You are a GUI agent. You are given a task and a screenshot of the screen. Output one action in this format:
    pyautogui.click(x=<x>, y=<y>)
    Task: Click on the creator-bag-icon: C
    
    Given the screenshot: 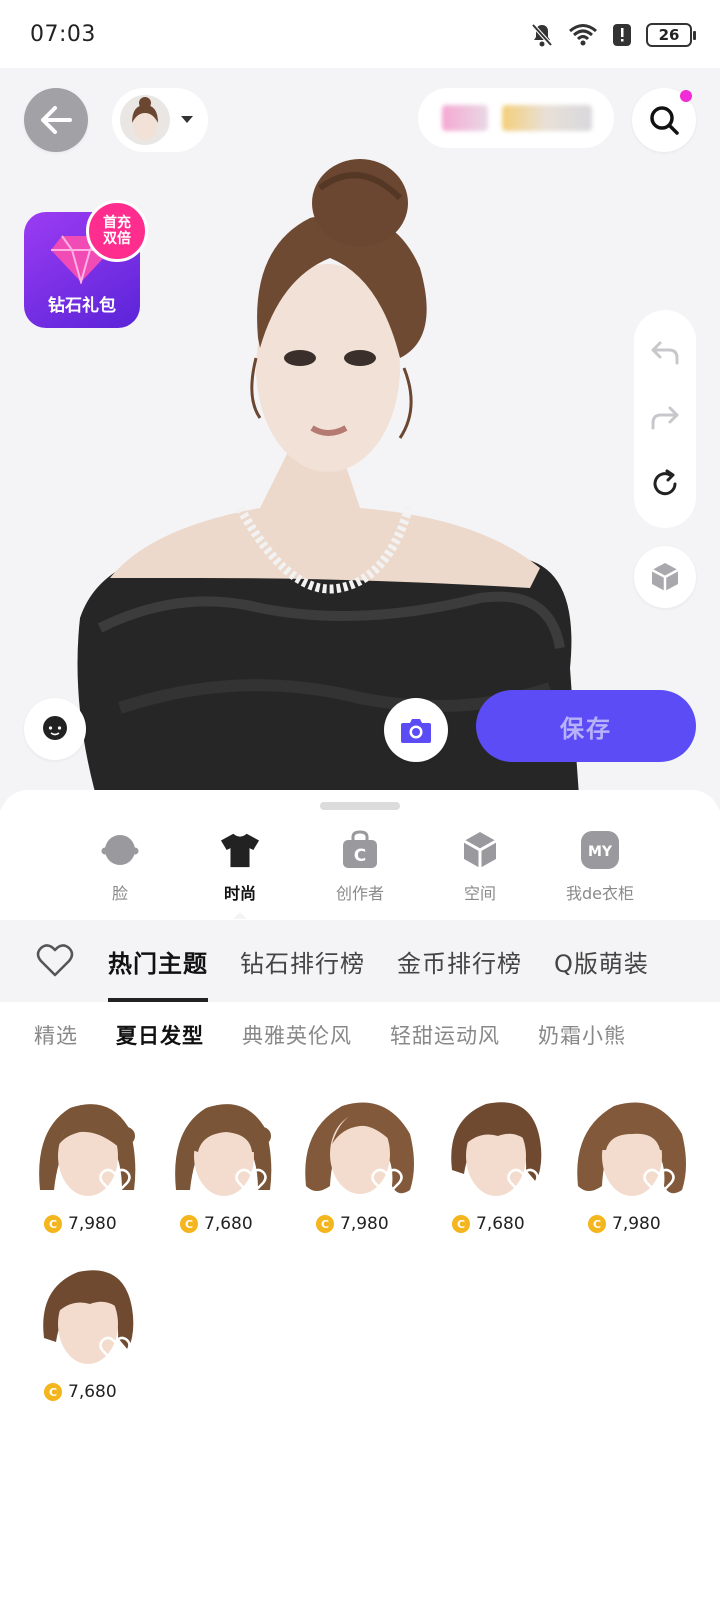 What is the action you would take?
    pyautogui.click(x=360, y=849)
    